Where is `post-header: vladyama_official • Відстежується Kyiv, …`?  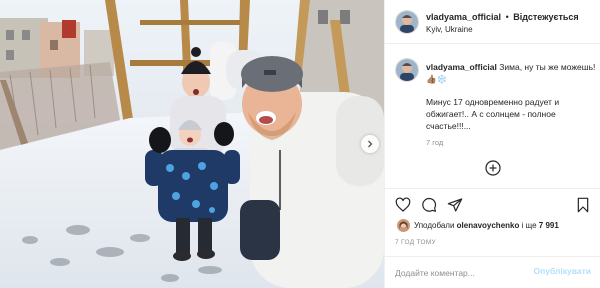 post-header: vladyama_official • Відстежується Kyiv, … is located at coordinates (492, 22).